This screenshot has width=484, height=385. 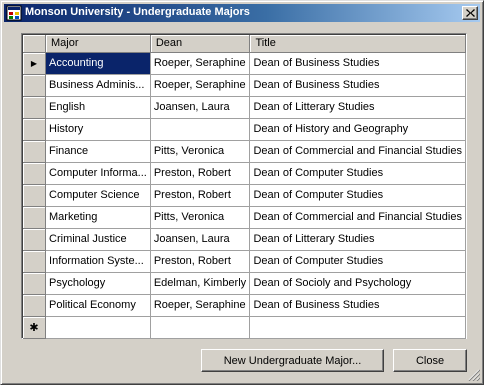 What do you see at coordinates (98, 63) in the screenshot?
I see `major-cell: Accounting` at bounding box center [98, 63].